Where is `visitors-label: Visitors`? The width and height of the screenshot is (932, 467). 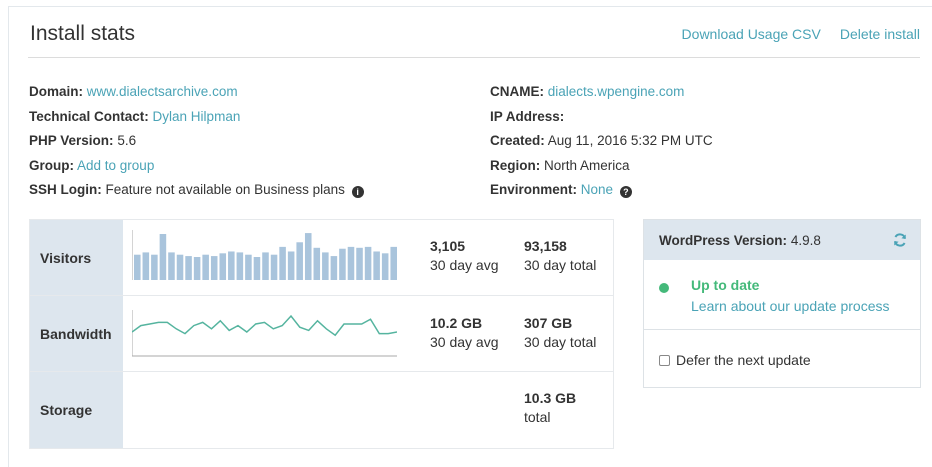
visitors-label: Visitors is located at coordinates (76, 257).